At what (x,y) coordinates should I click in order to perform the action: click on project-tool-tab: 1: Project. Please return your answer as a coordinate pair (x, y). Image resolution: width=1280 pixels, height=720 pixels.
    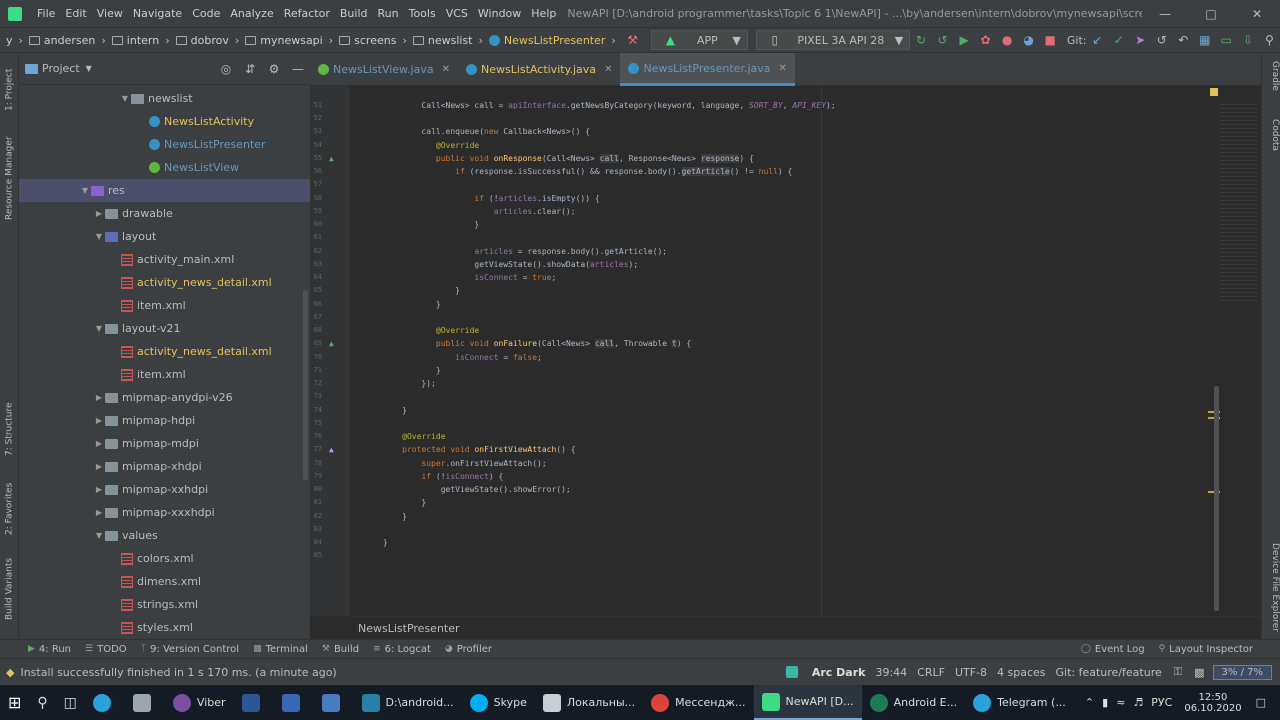
    Looking at the image, I should click on (9, 90).